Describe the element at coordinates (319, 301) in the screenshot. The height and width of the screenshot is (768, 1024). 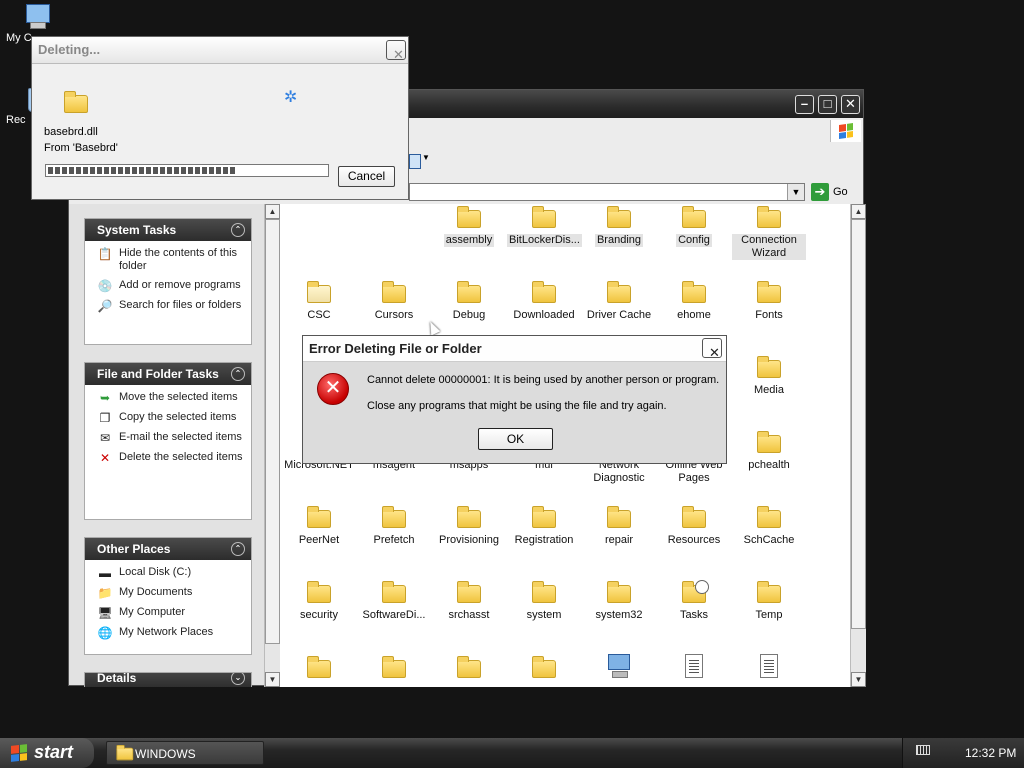
I see `folder-item: CSC` at that location.